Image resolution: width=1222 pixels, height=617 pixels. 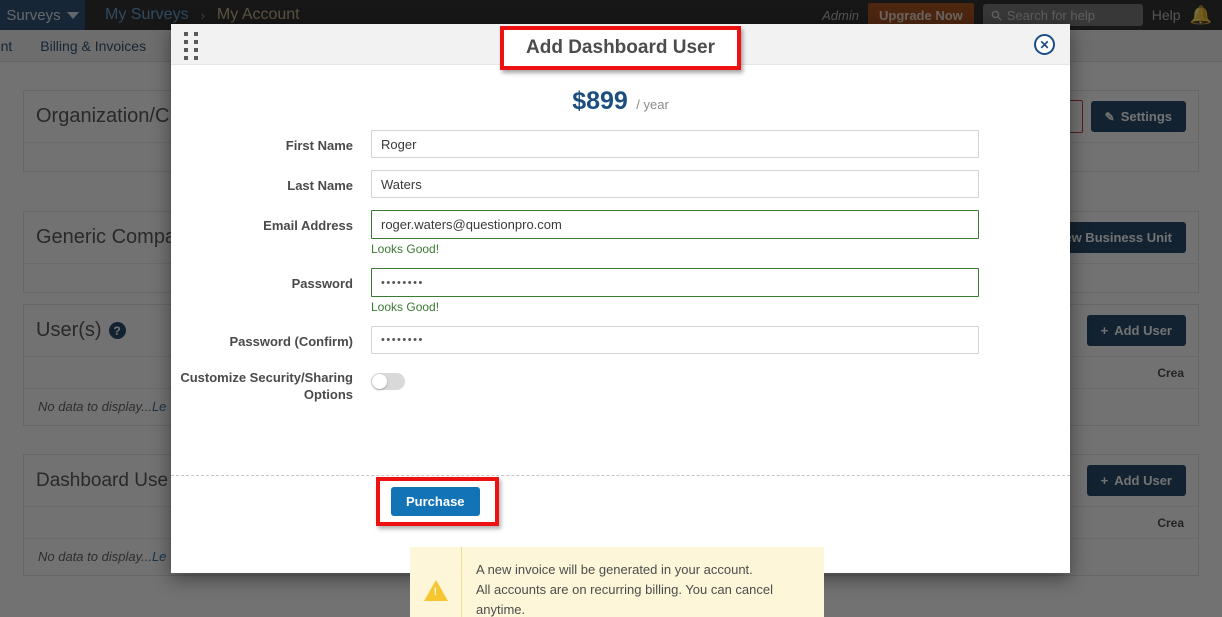 I want to click on password-field-col: •••••••• Looks Good!, so click(x=675, y=291).